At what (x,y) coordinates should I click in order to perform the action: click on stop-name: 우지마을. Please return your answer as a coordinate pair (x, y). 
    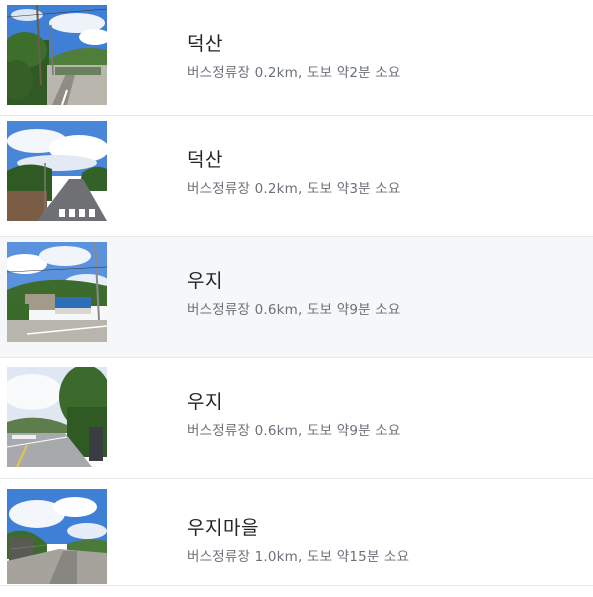
    Looking at the image, I should click on (223, 528).